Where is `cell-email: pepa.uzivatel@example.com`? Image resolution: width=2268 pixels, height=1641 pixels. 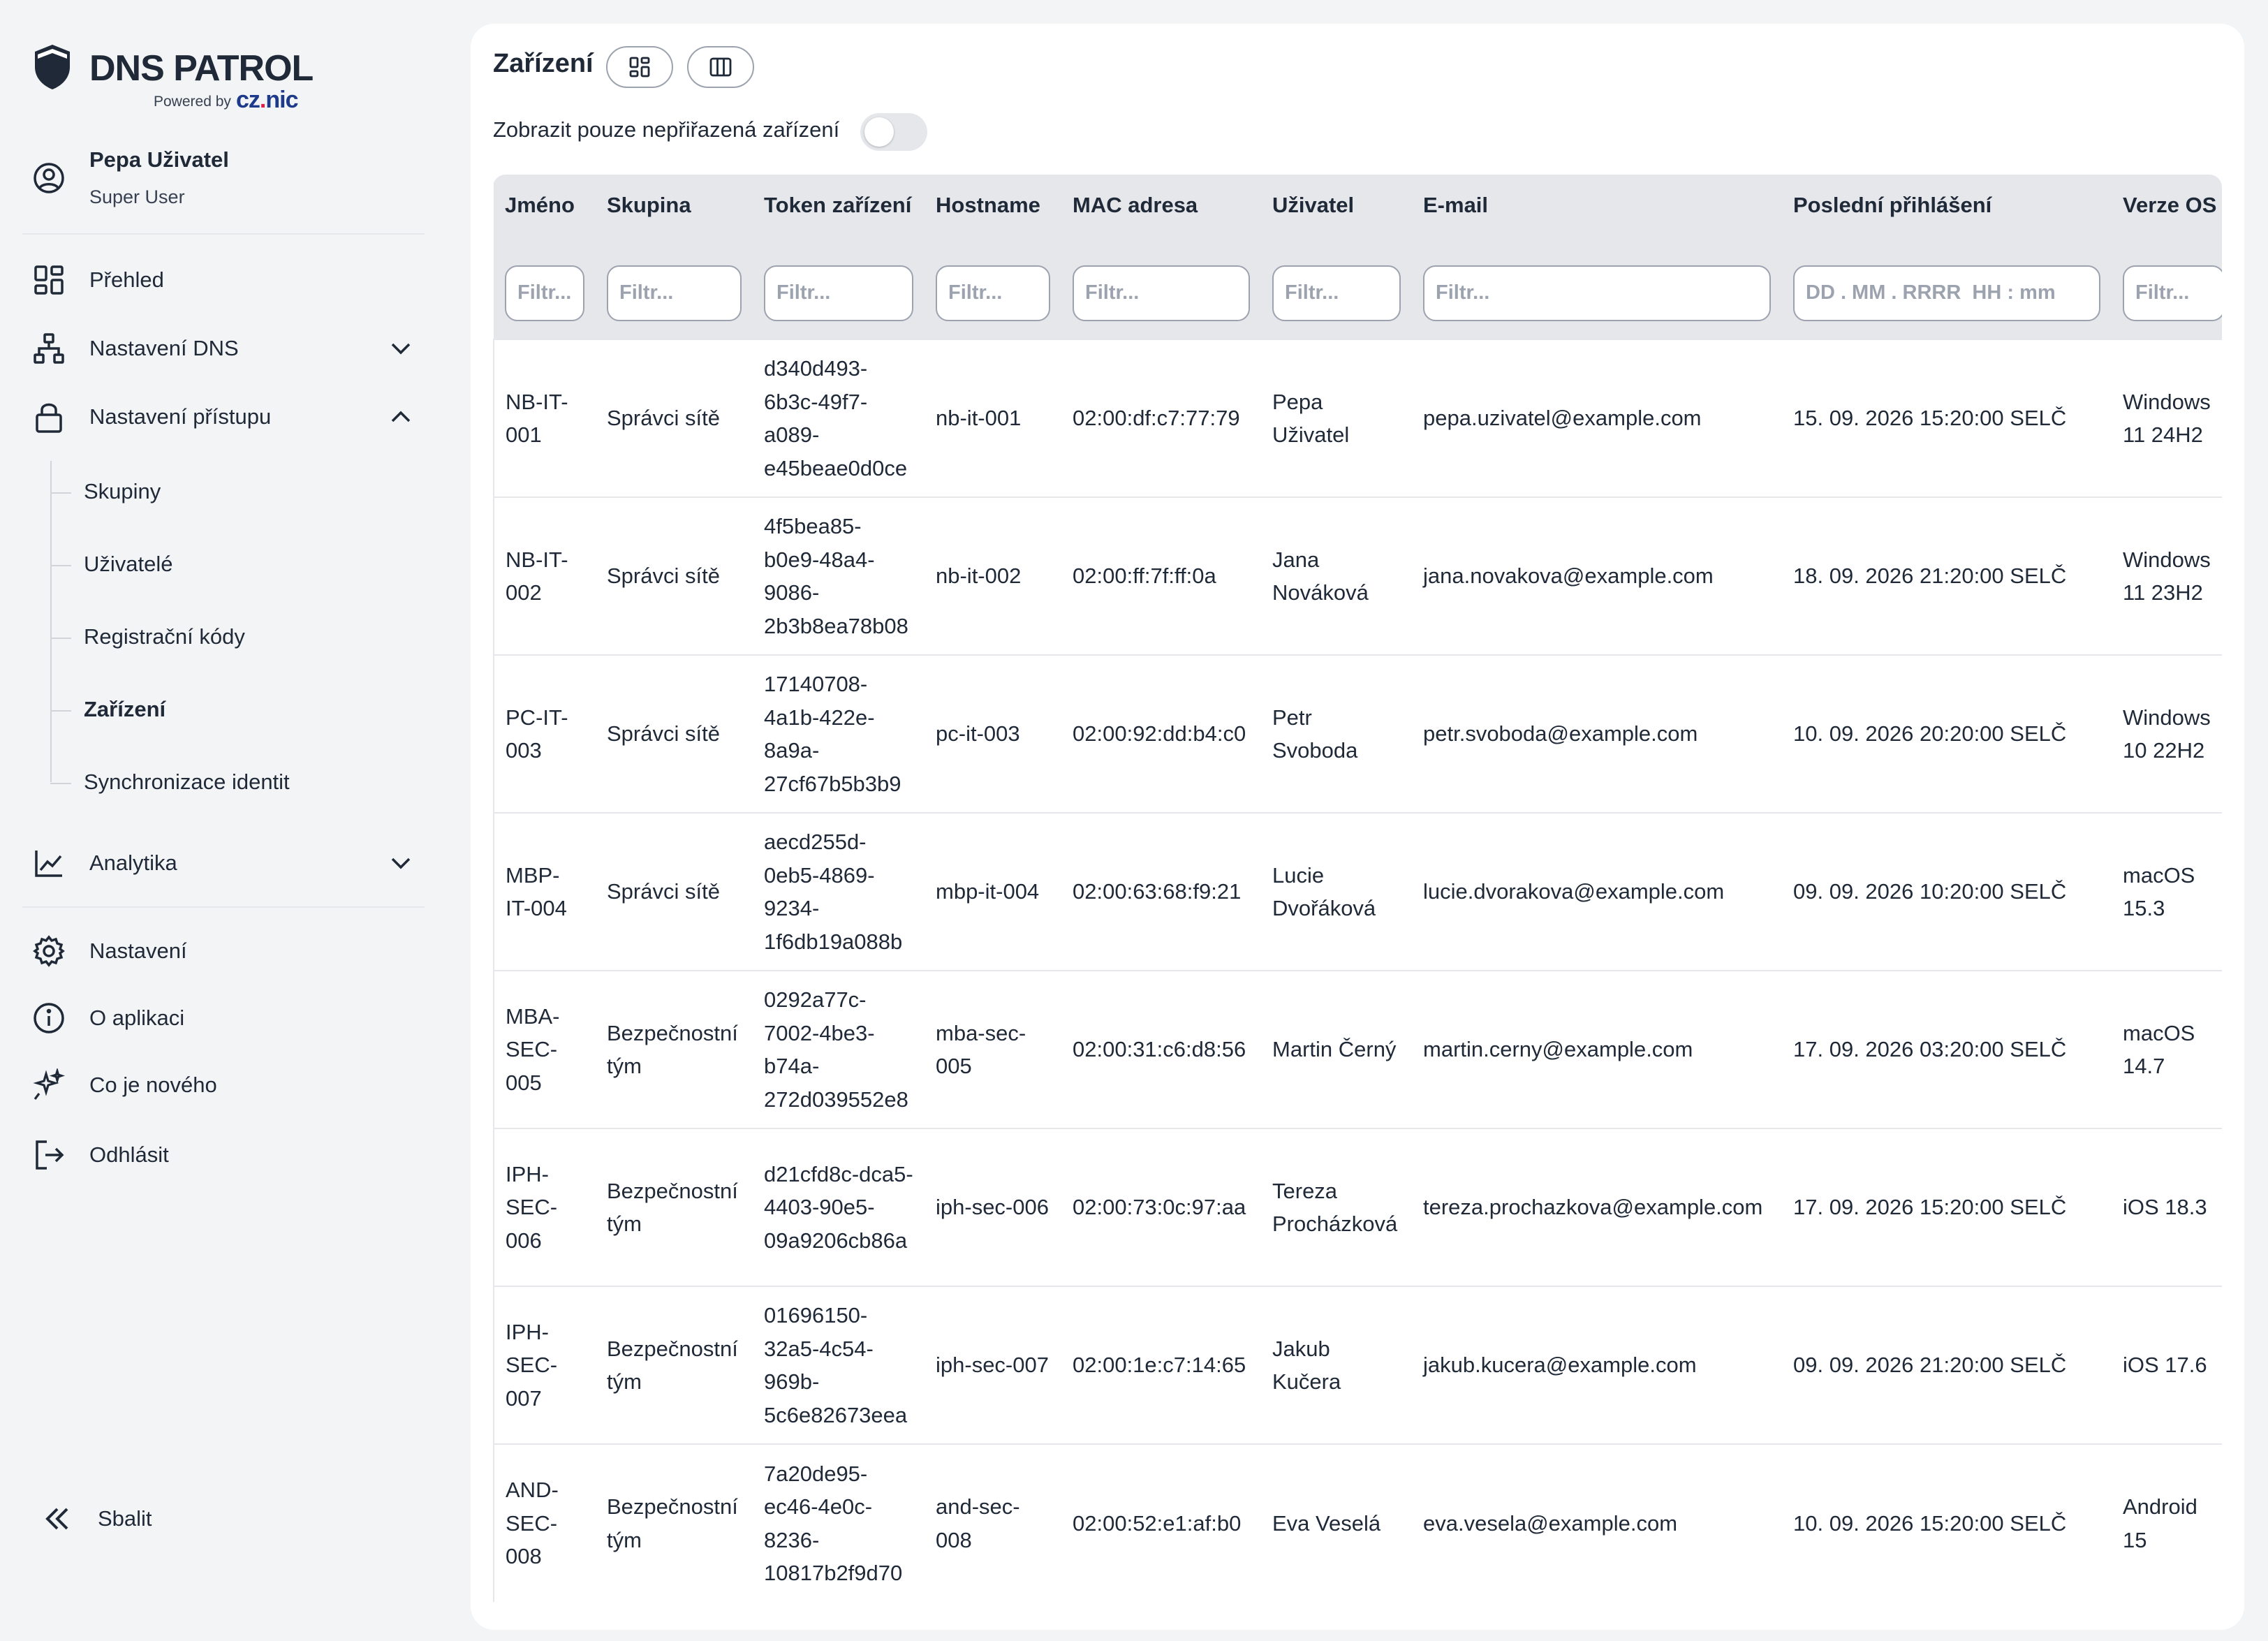
cell-email: pepa.uzivatel@example.com is located at coordinates (1597, 418).